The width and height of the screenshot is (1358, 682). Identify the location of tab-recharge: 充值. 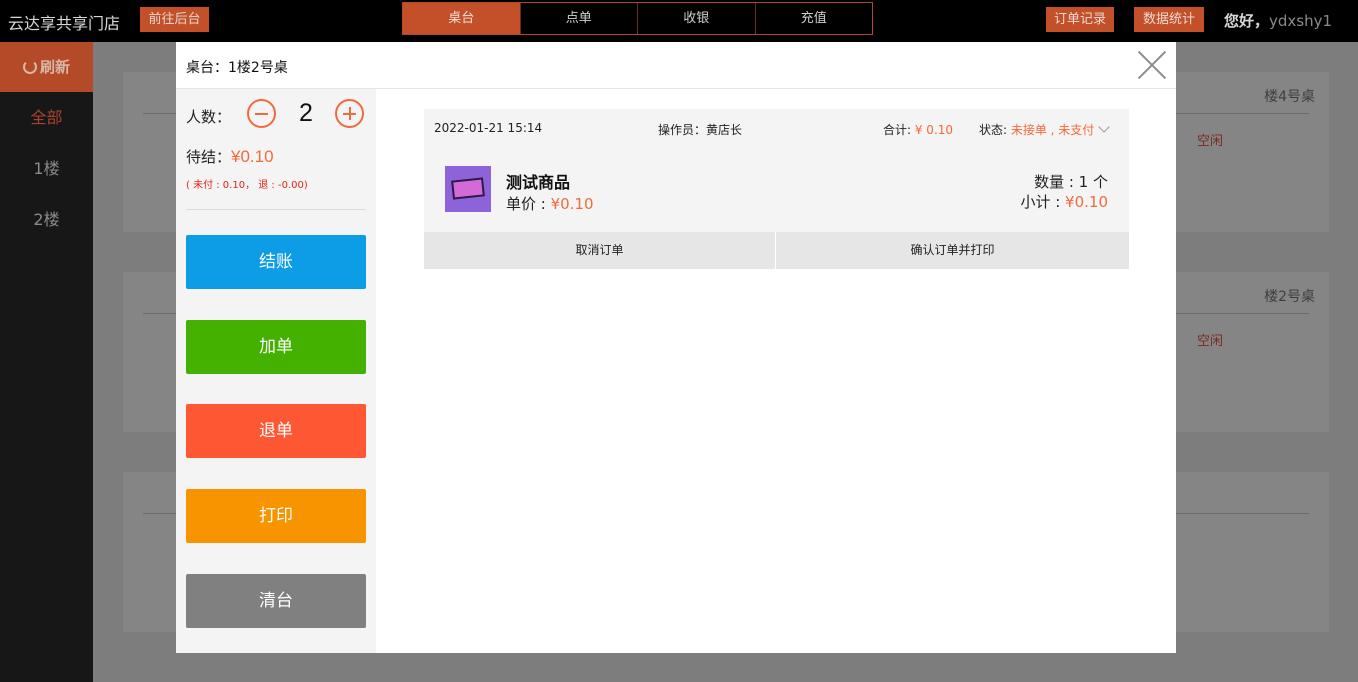
(814, 18).